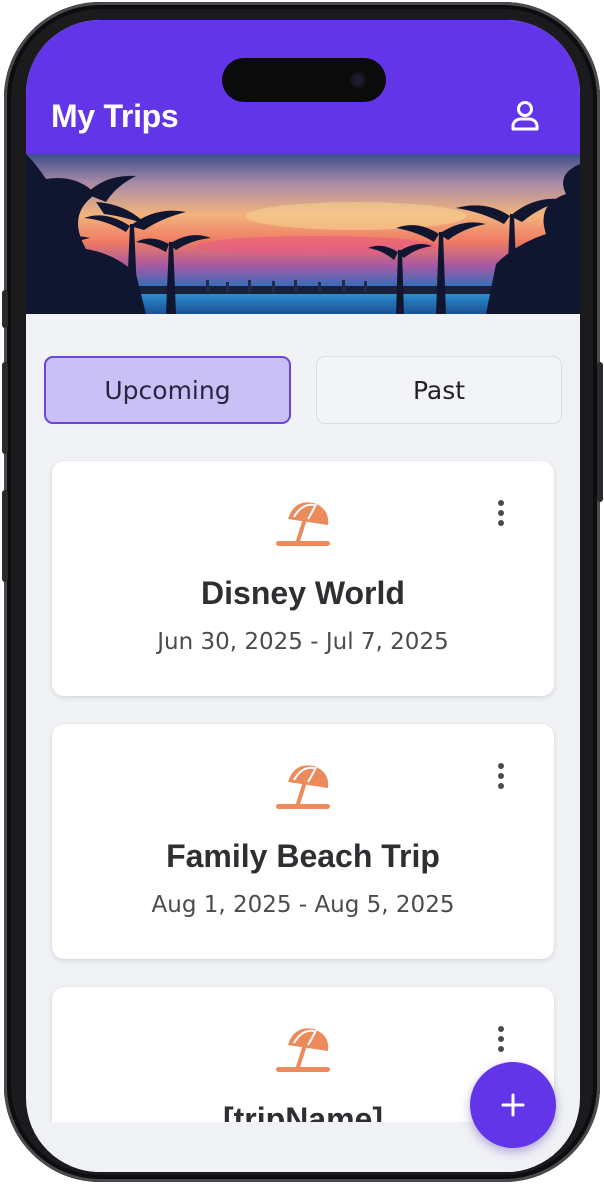 This screenshot has height=1184, width=604. I want to click on profile-button, so click(525, 116).